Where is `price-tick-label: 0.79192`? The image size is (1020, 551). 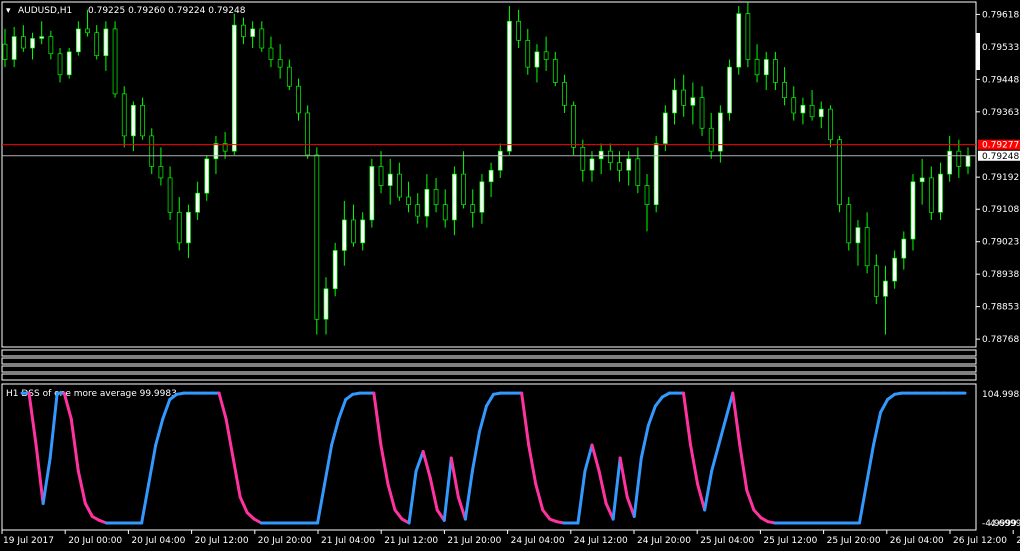
price-tick-label: 0.79192 is located at coordinates (1000, 178).